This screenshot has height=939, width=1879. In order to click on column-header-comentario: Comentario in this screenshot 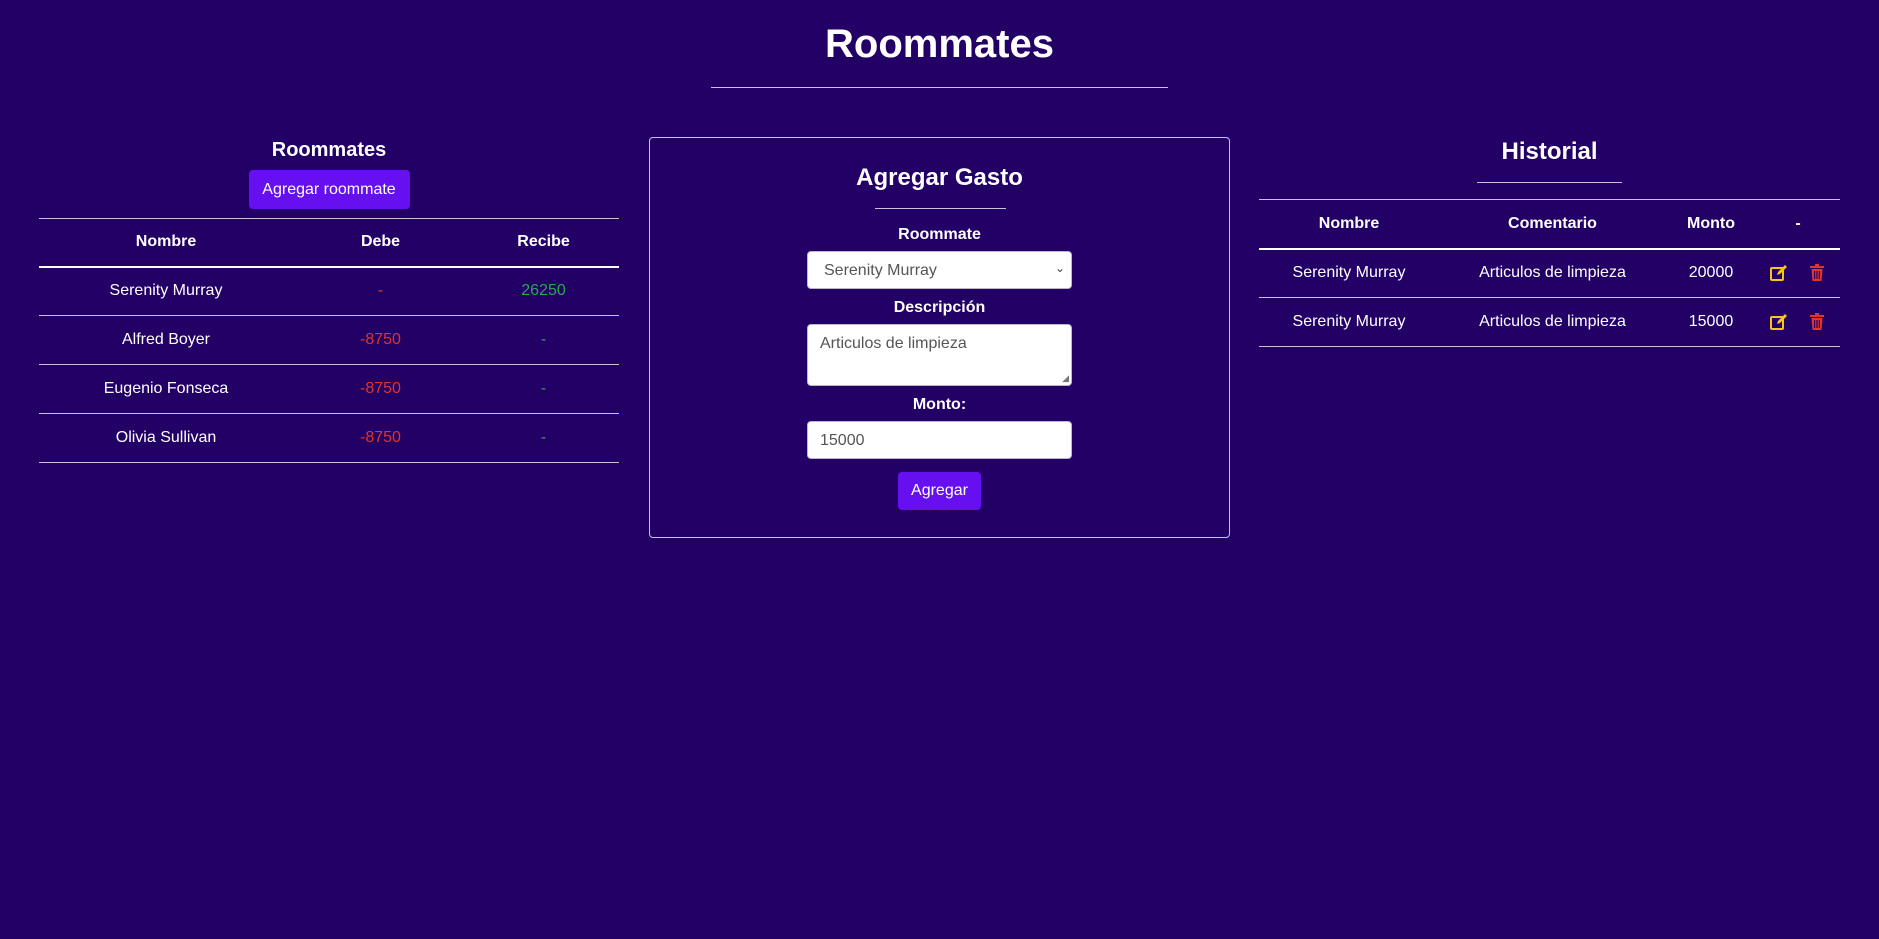, I will do `click(1552, 224)`.